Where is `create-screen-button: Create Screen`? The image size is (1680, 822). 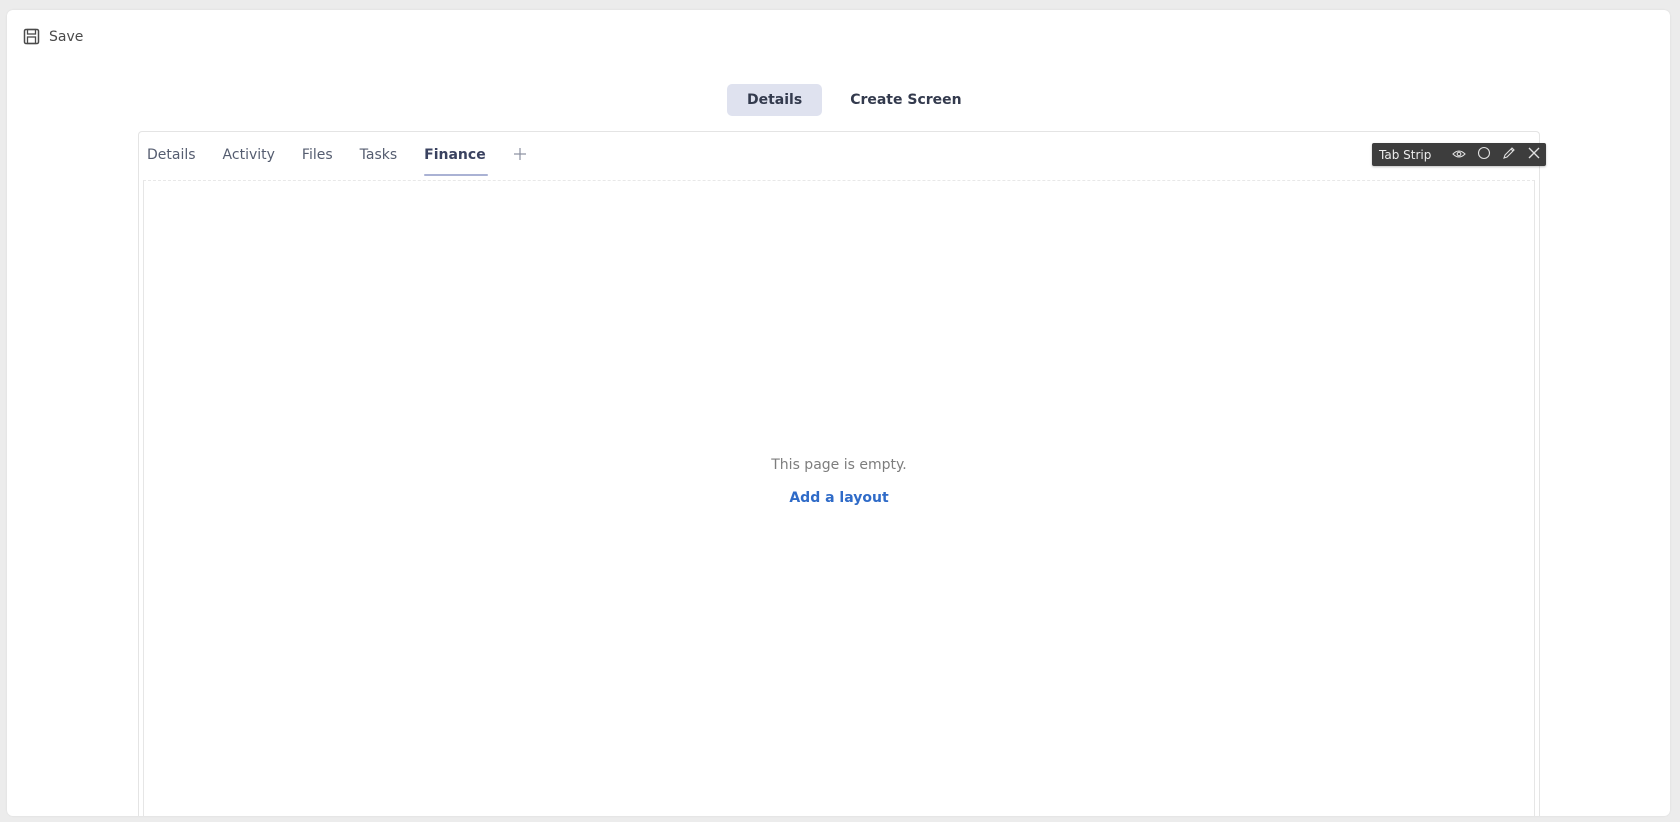
create-screen-button: Create Screen is located at coordinates (905, 100).